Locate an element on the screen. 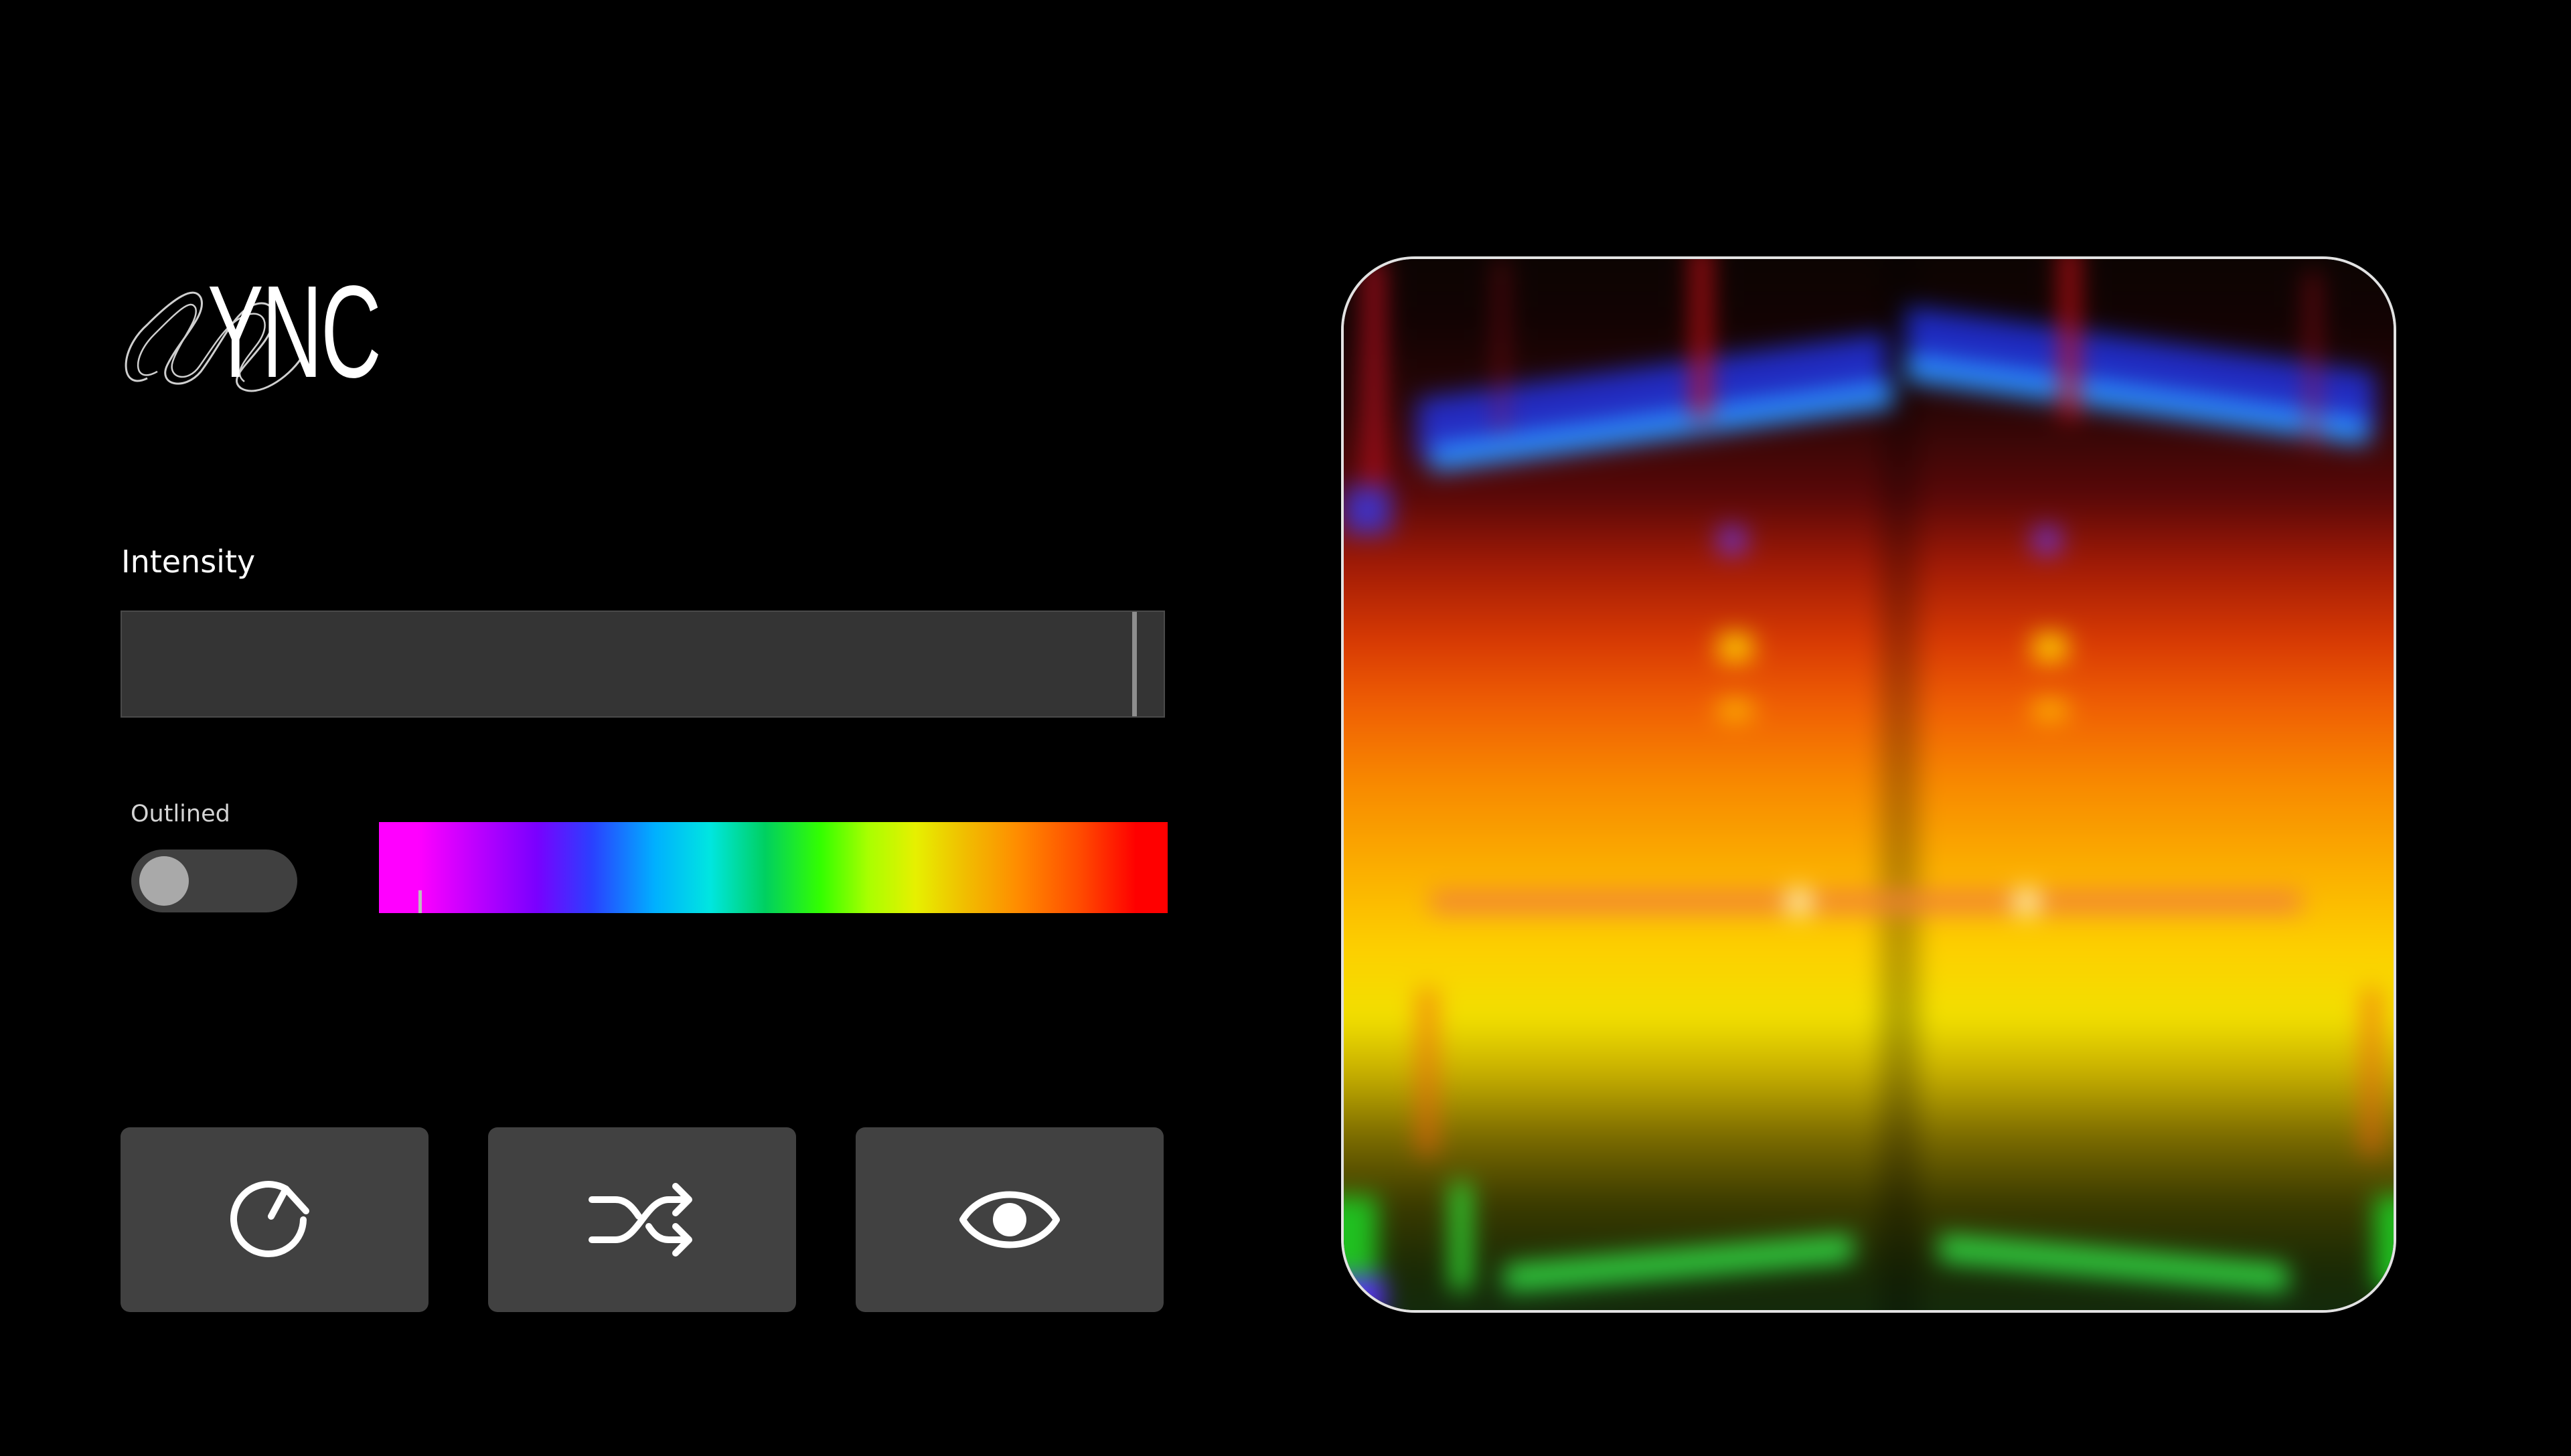  logo-text: YNC is located at coordinates (295, 331).